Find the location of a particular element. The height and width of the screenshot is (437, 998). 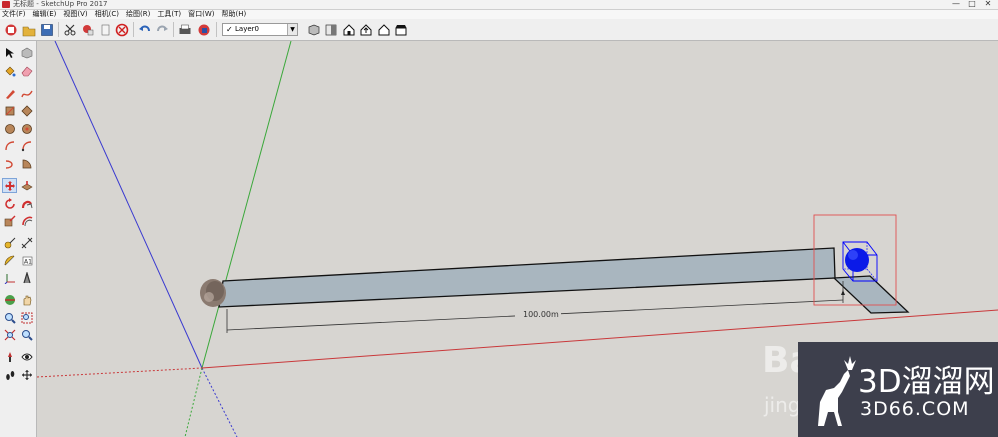

warehouse-icon is located at coordinates (349, 29).